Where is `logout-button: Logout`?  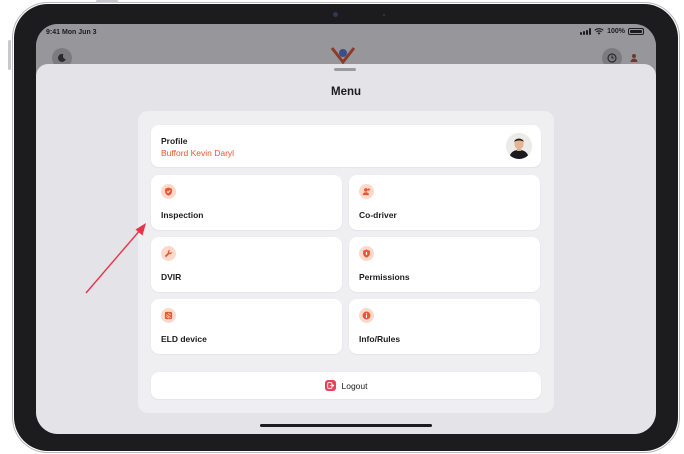
logout-button: Logout is located at coordinates (346, 385).